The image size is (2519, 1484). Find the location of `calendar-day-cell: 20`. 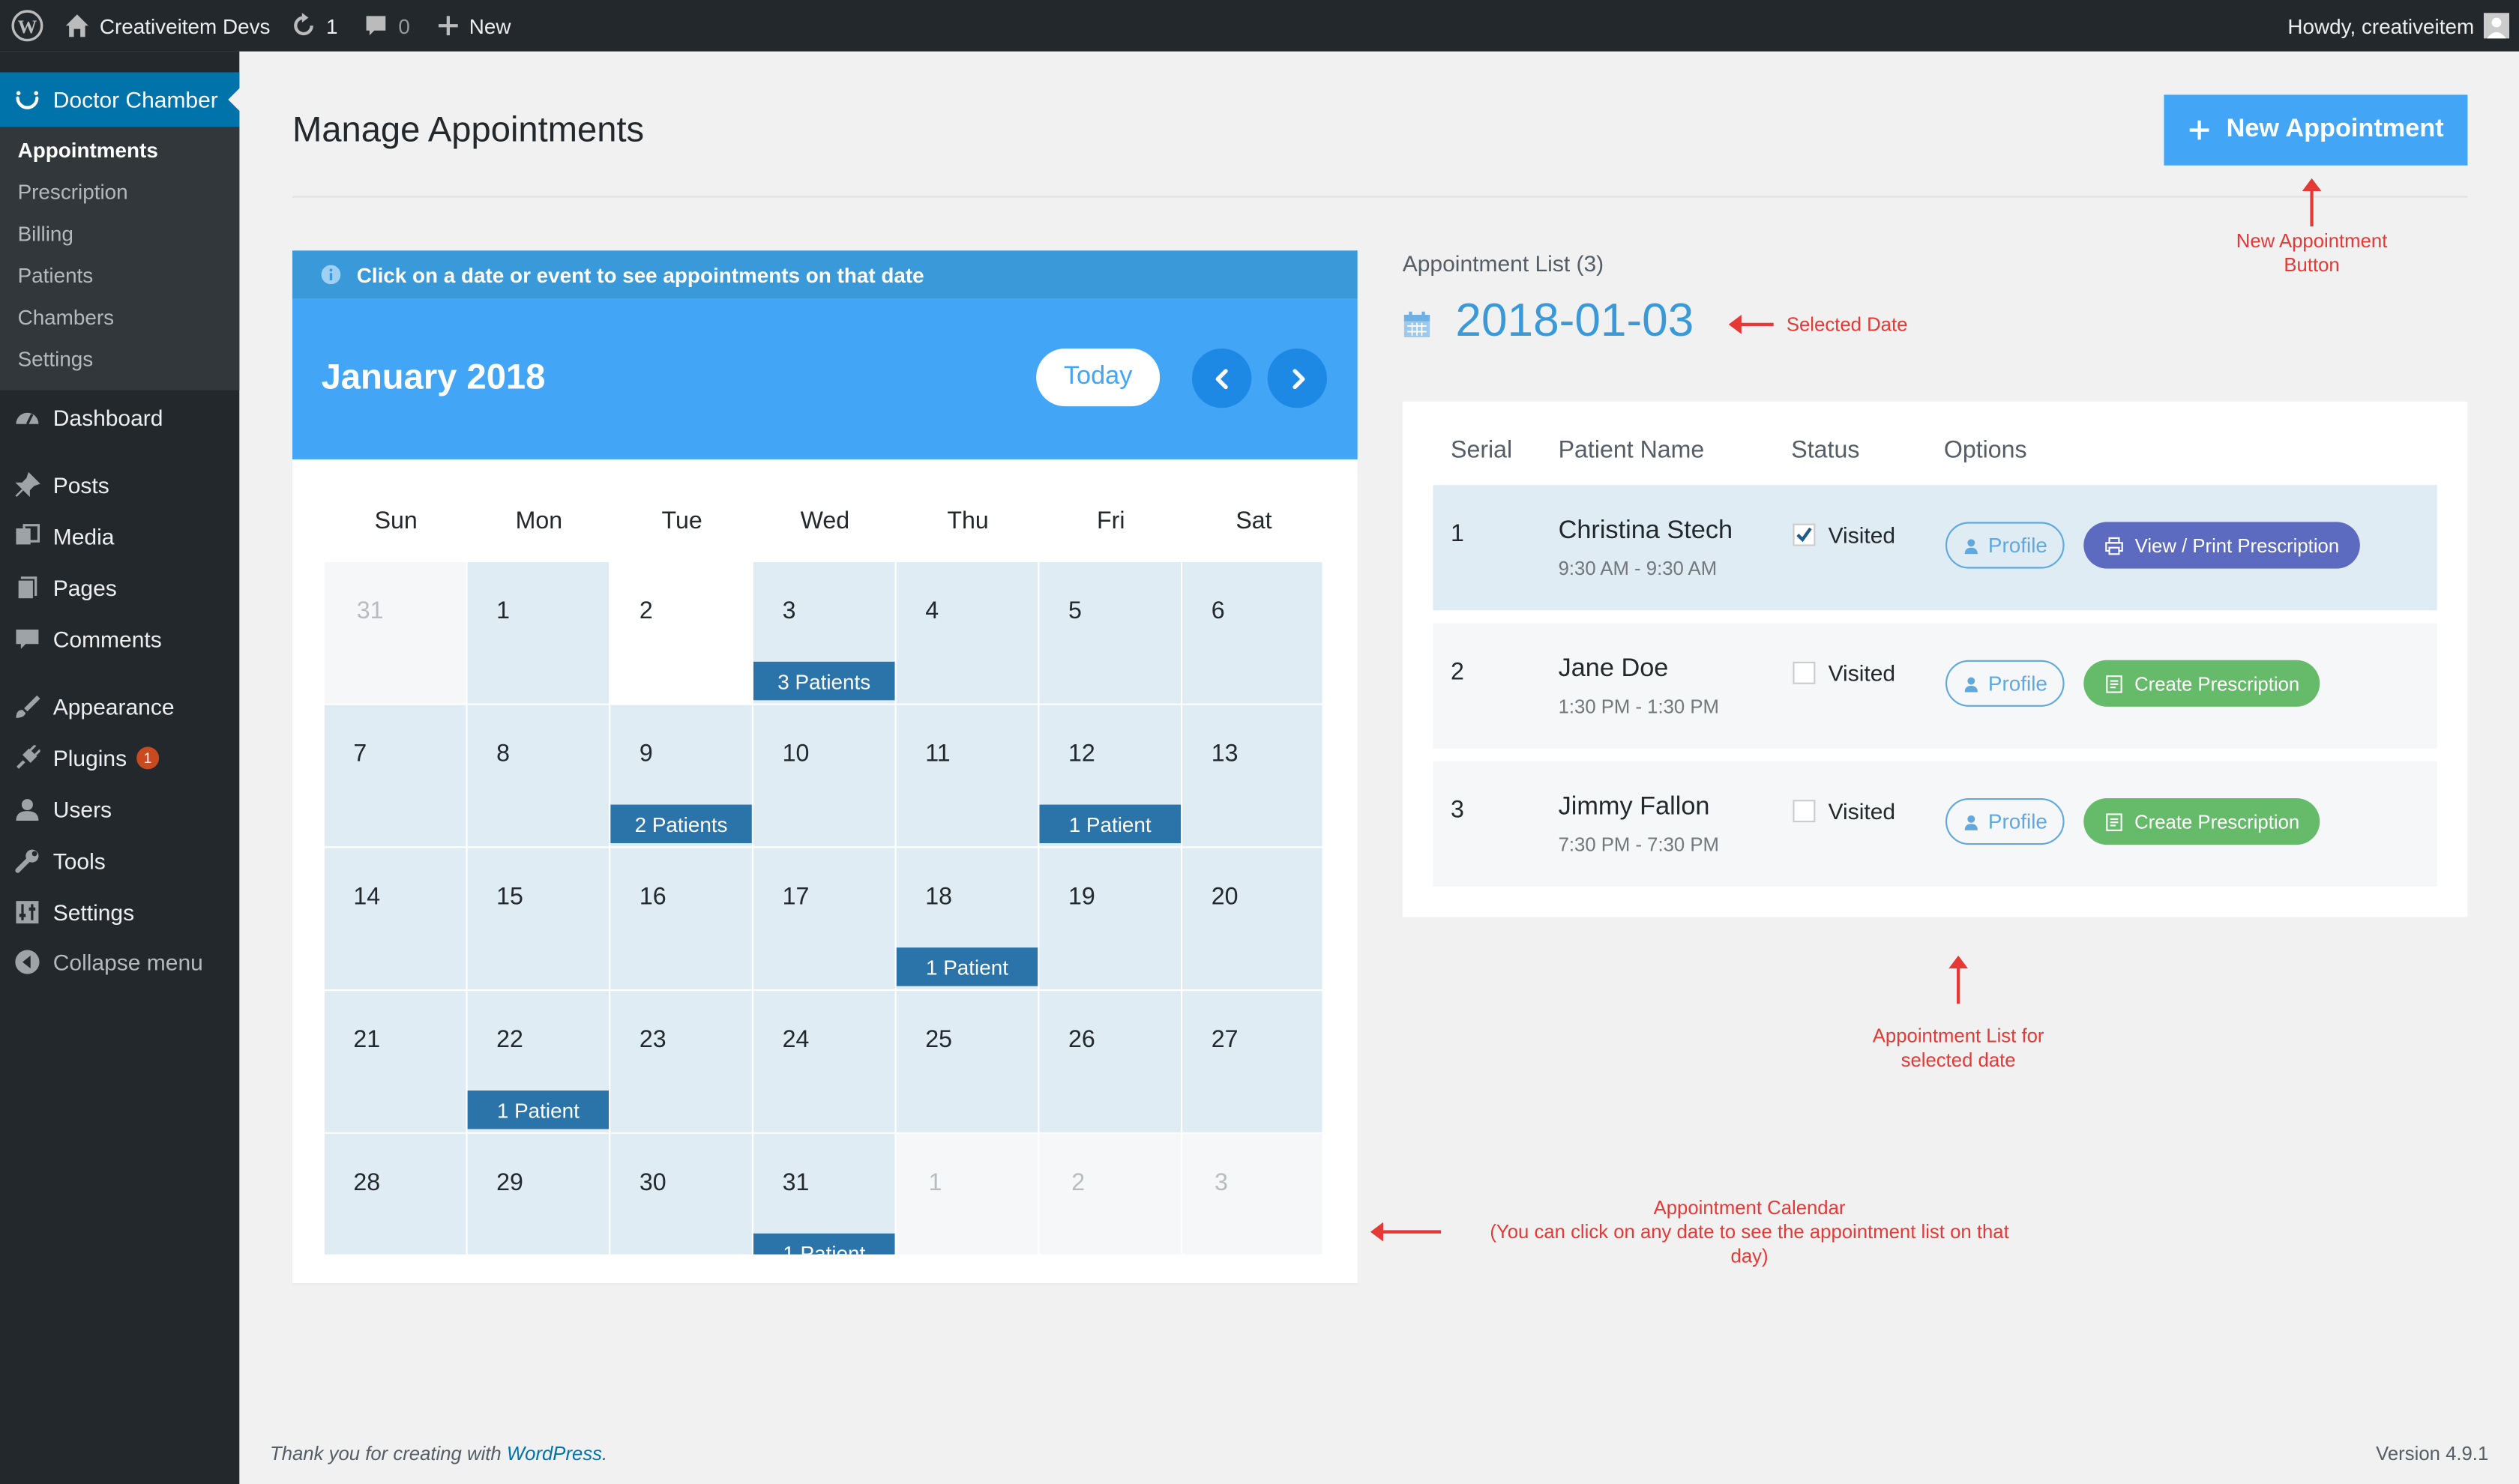

calendar-day-cell: 20 is located at coordinates (1253, 920).